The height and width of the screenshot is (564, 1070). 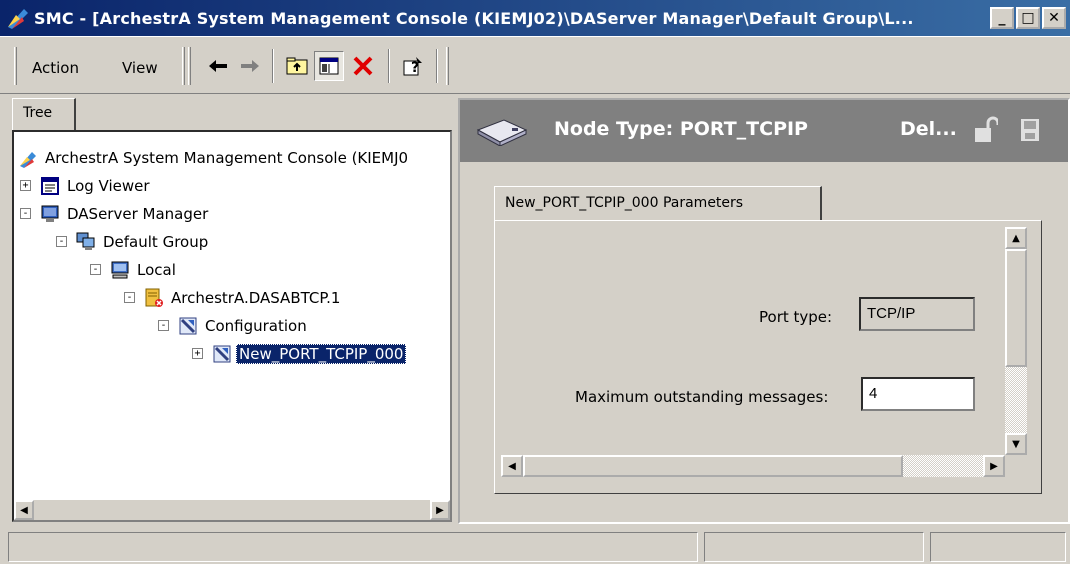 What do you see at coordinates (138, 214) in the screenshot?
I see `tree-item-label: DAServer Manager` at bounding box center [138, 214].